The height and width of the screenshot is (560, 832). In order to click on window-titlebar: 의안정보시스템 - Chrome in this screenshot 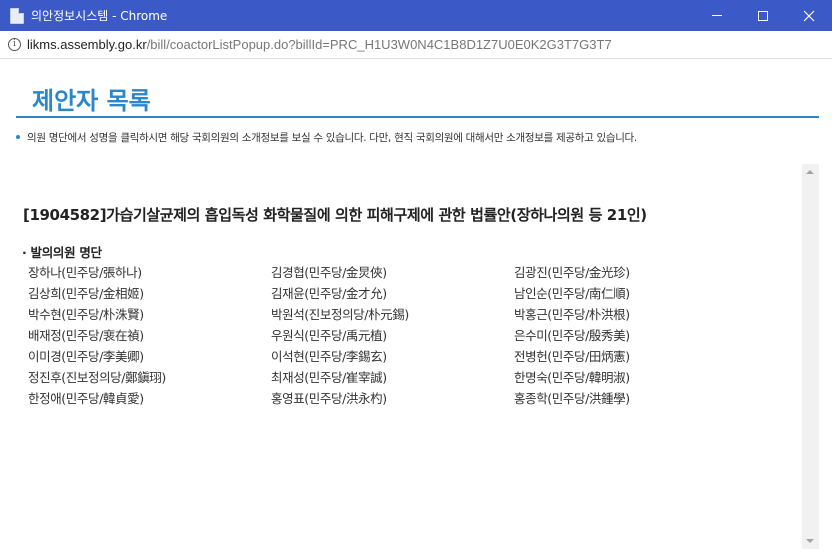, I will do `click(416, 15)`.